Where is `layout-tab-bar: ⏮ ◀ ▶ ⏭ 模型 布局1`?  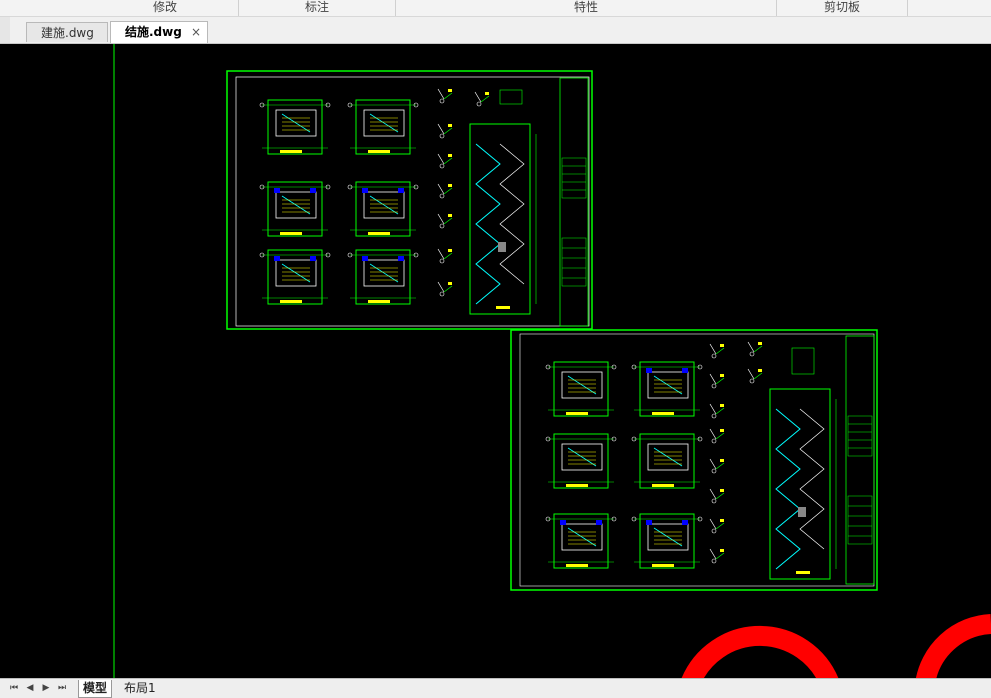 layout-tab-bar: ⏮ ◀ ▶ ⏭ 模型 布局1 is located at coordinates (495, 688).